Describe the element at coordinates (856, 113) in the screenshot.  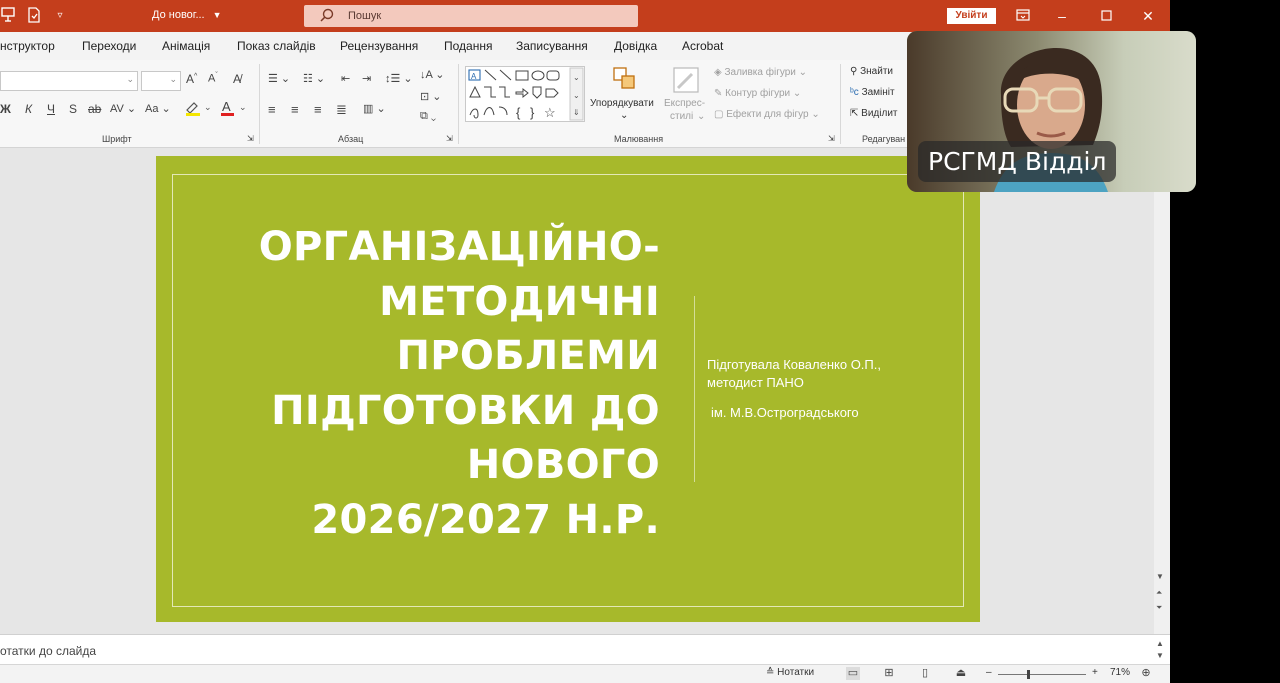
I see `cursor-icon: ⇱` at that location.